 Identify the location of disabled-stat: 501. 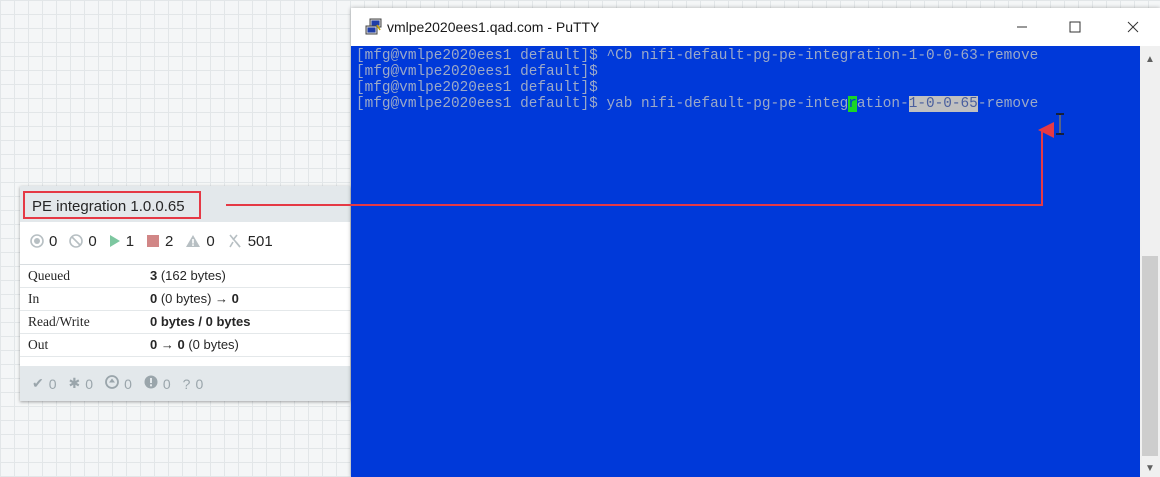
(250, 241).